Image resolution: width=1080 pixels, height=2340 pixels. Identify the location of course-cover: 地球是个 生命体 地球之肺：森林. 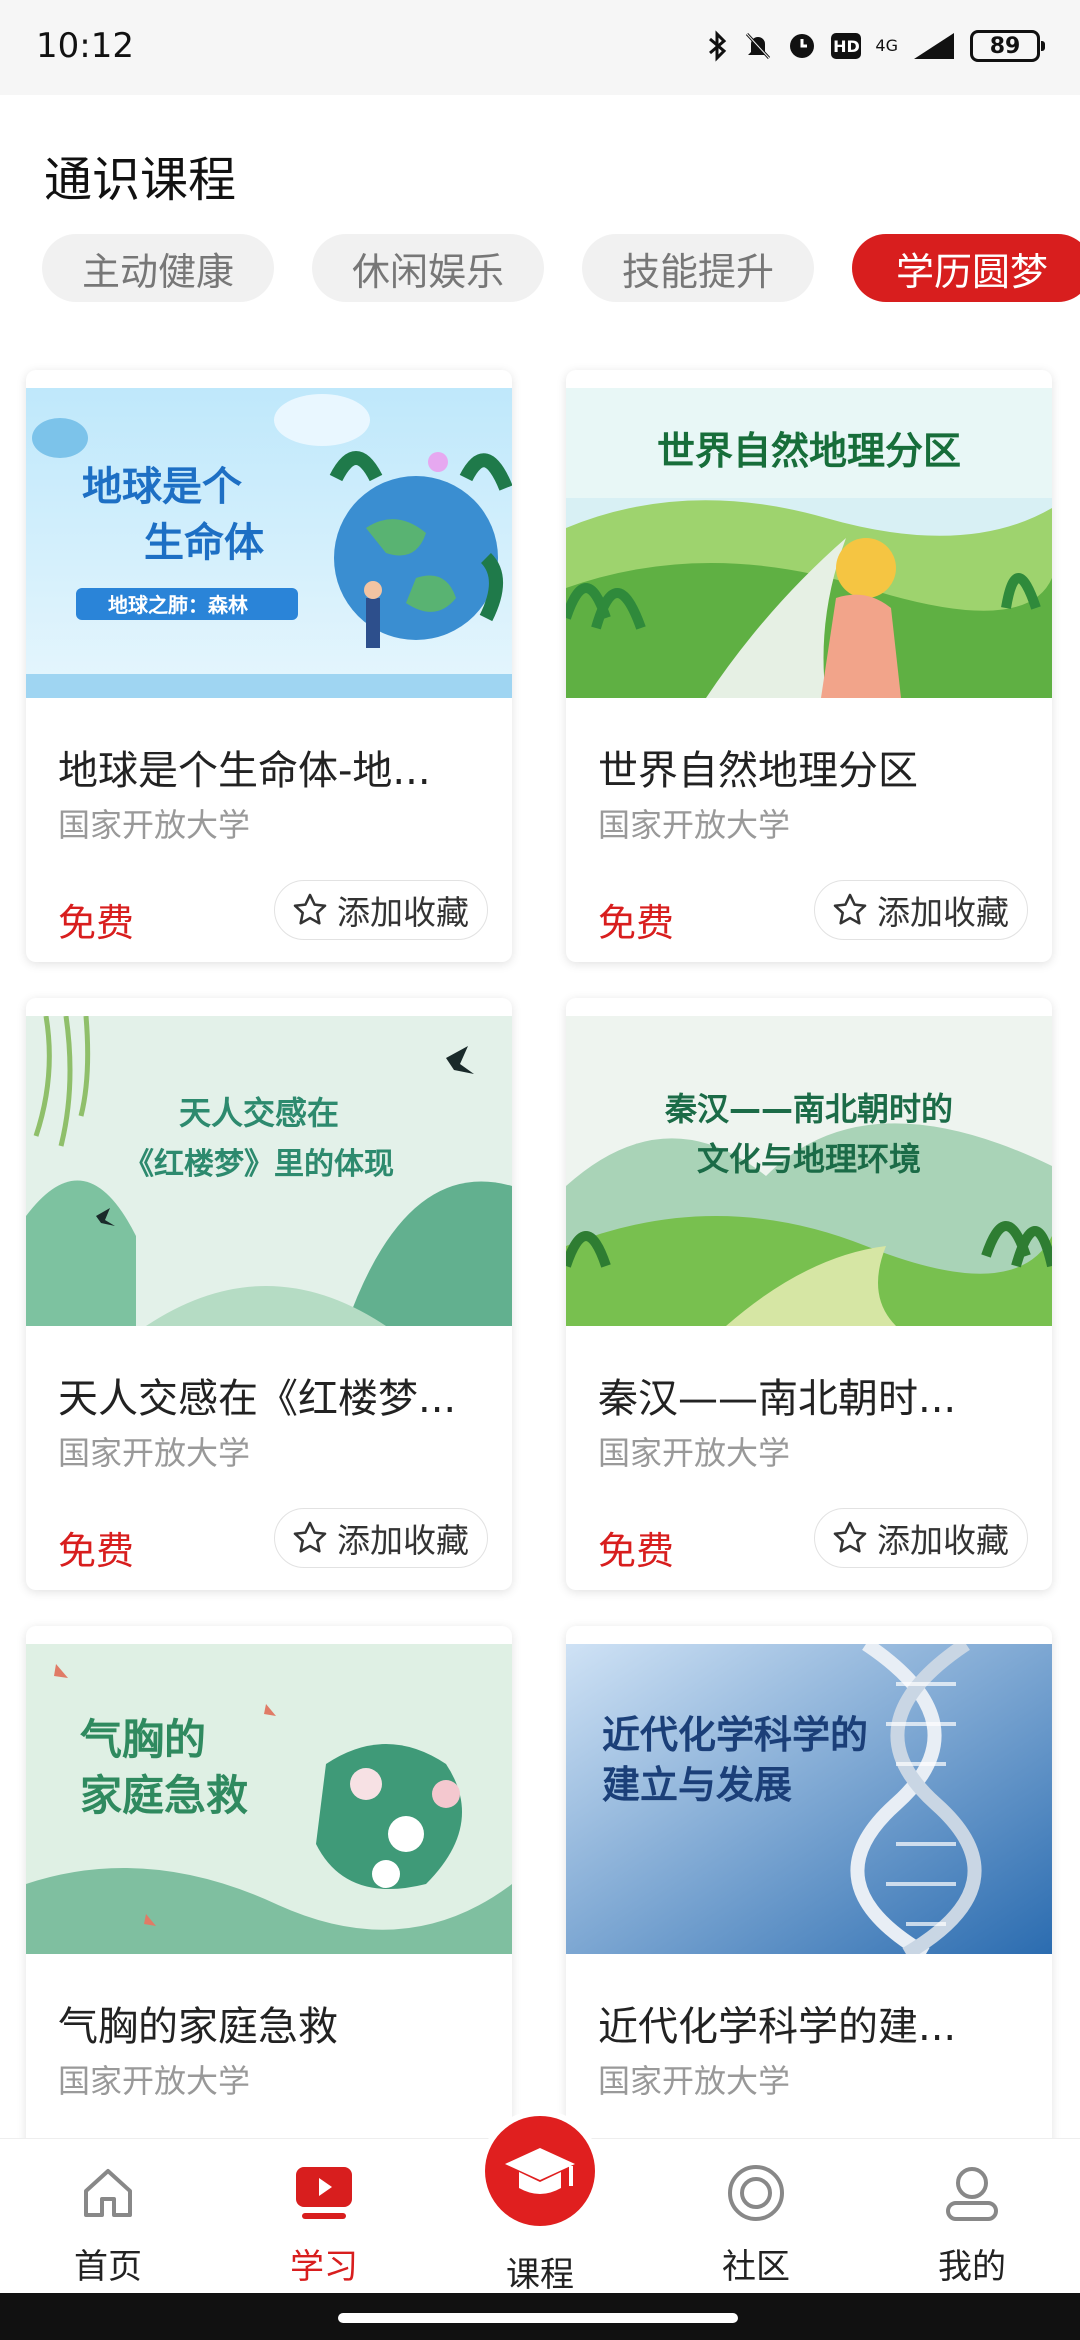
(269, 543).